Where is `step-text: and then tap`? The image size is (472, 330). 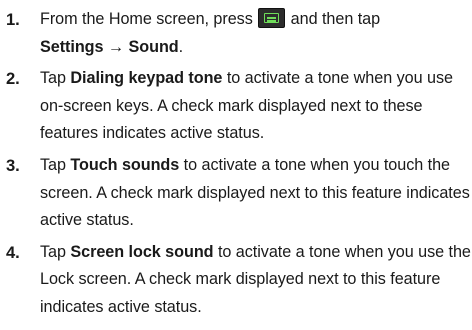 step-text: and then tap is located at coordinates (335, 19).